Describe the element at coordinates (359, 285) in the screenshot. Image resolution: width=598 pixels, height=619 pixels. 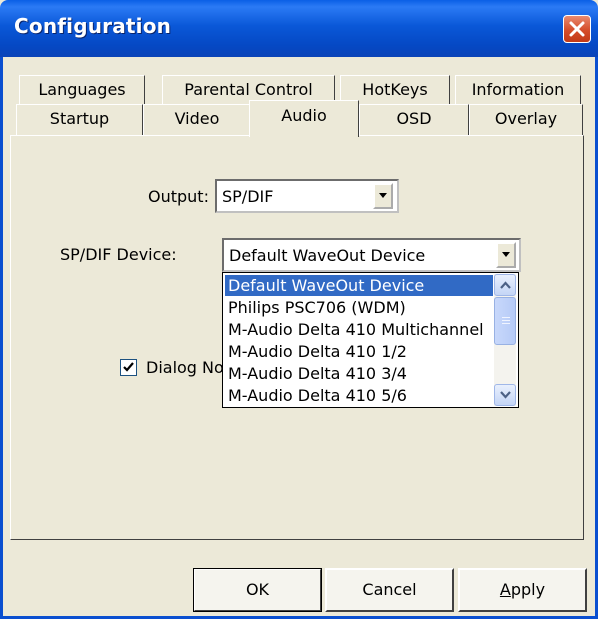
I see `dropdown-option: Default WaveOut Device` at that location.